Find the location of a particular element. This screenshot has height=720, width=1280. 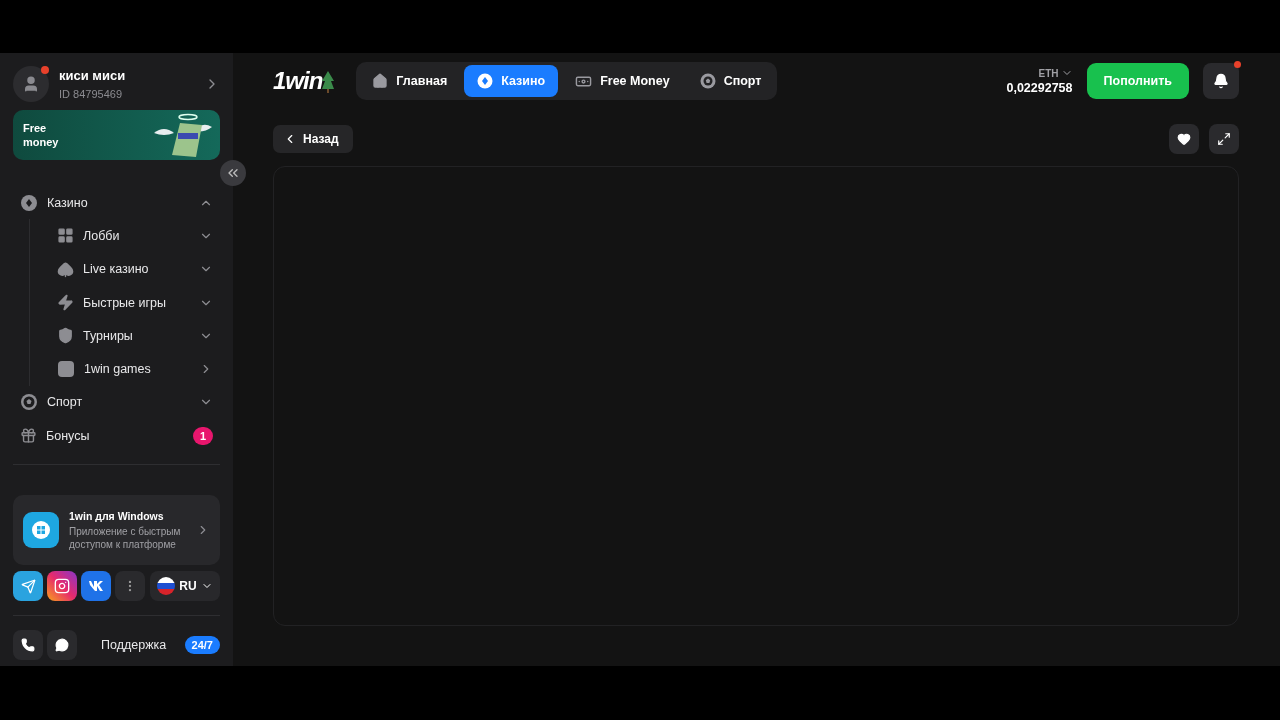

free-money-banner: Free money is located at coordinates (116, 135).